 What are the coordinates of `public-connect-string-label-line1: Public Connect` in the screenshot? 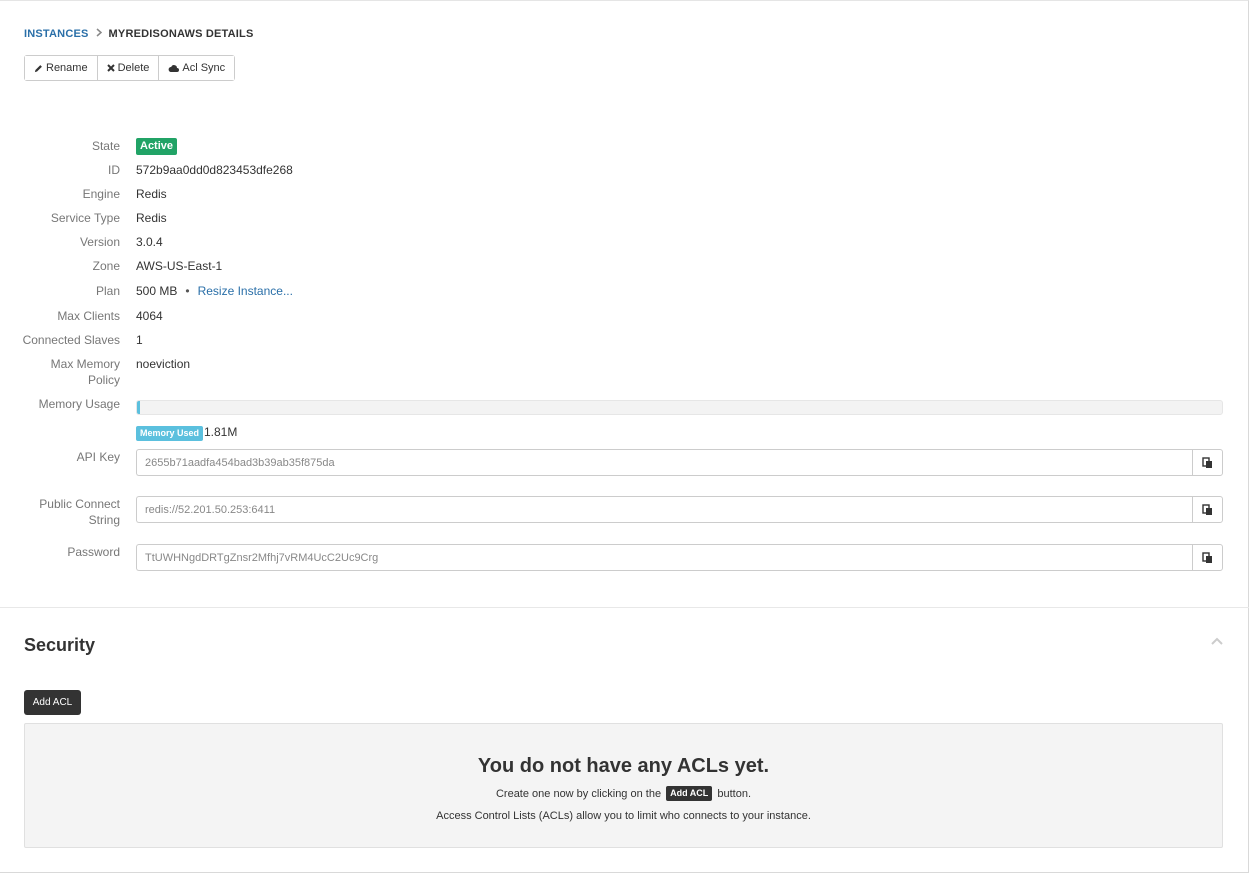 It's located at (79, 504).